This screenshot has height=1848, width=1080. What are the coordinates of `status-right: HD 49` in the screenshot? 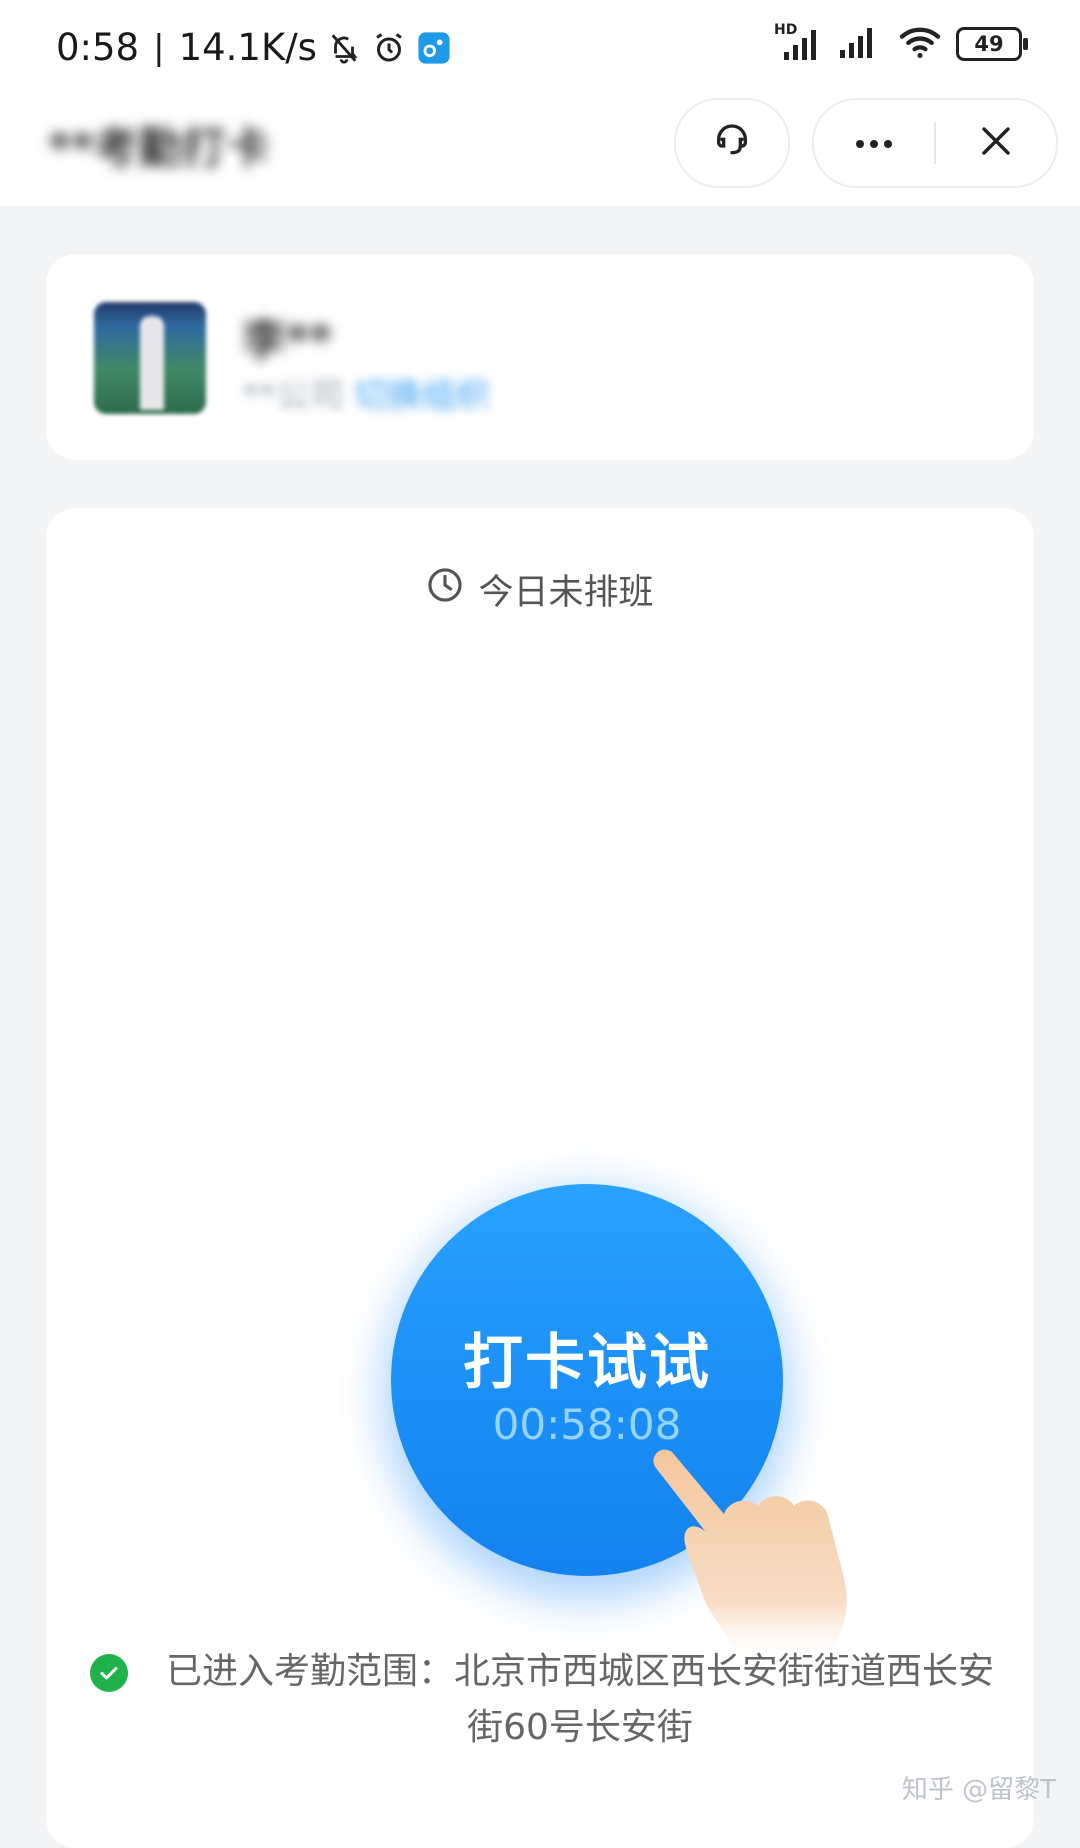 It's located at (901, 43).